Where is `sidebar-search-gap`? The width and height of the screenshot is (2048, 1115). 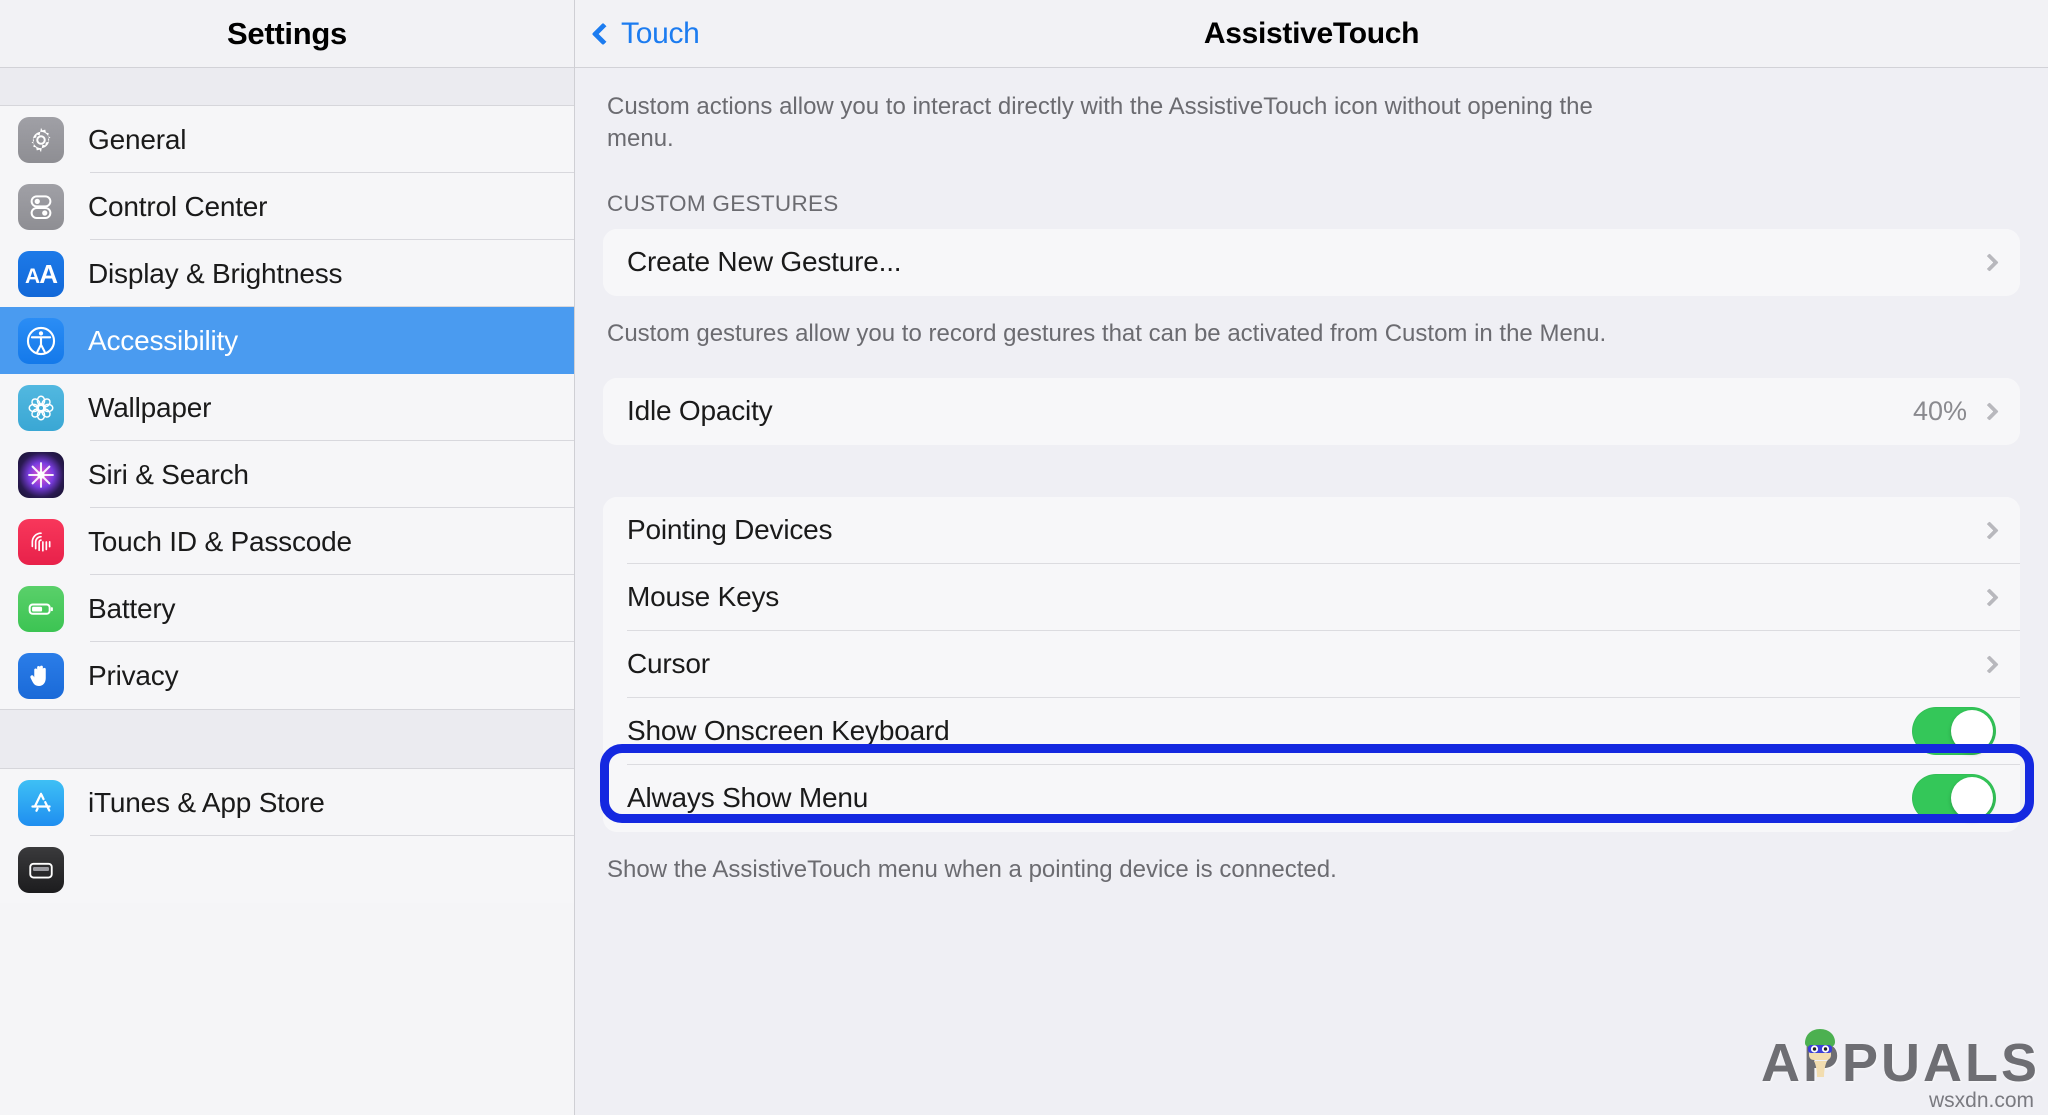
sidebar-search-gap is located at coordinates (287, 87).